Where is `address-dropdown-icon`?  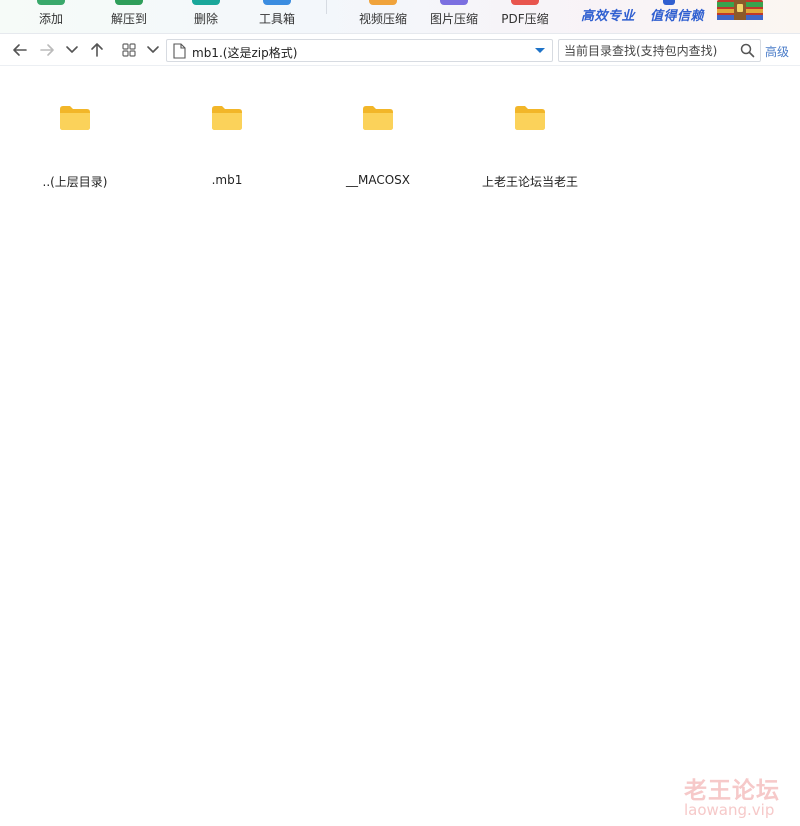 address-dropdown-icon is located at coordinates (540, 50).